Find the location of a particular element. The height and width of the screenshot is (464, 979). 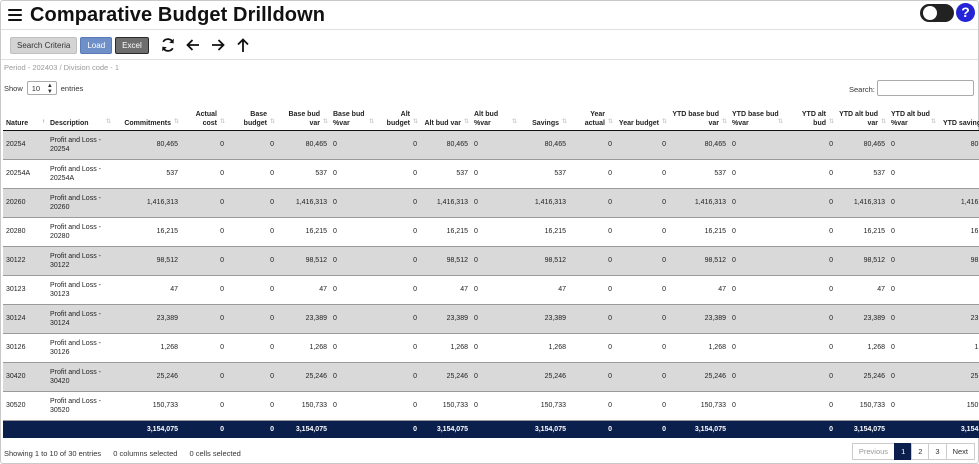

table-cell: Profit and Loss - 20254A is located at coordinates (80, 174).